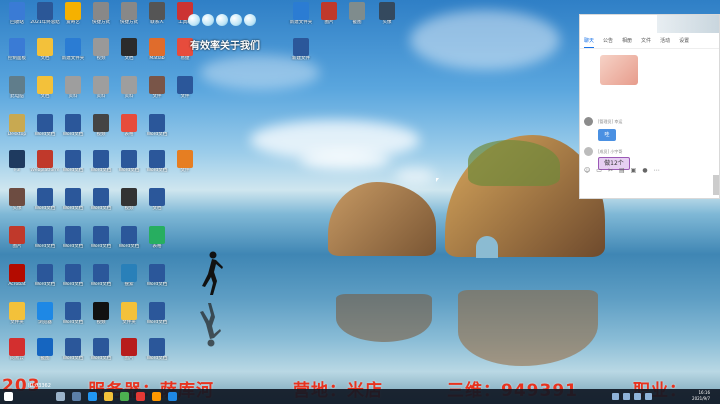  What do you see at coordinates (357, 22) in the screenshot?
I see `desktop-icon-label: 截图` at bounding box center [357, 22].